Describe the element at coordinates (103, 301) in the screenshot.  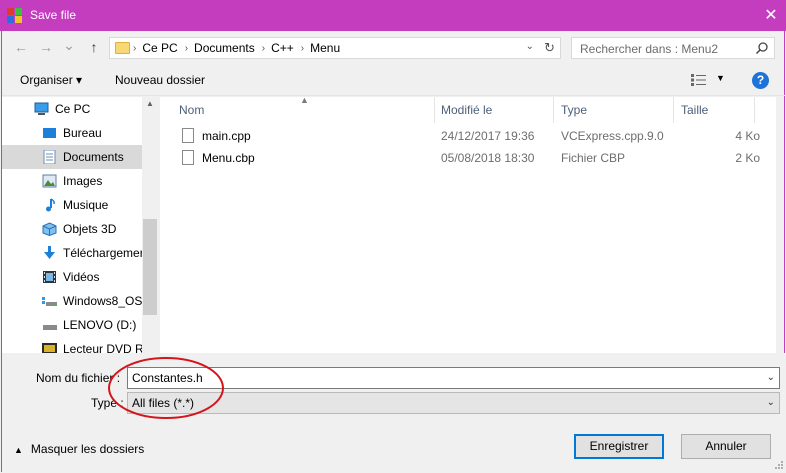
I see `sidebar-item-label: Windows8_OS` at that location.